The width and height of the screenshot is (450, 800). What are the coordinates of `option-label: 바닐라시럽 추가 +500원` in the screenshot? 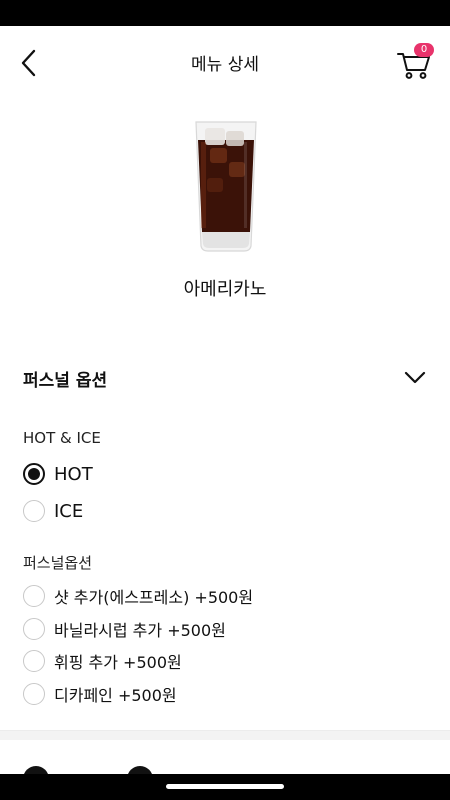 It's located at (140, 630).